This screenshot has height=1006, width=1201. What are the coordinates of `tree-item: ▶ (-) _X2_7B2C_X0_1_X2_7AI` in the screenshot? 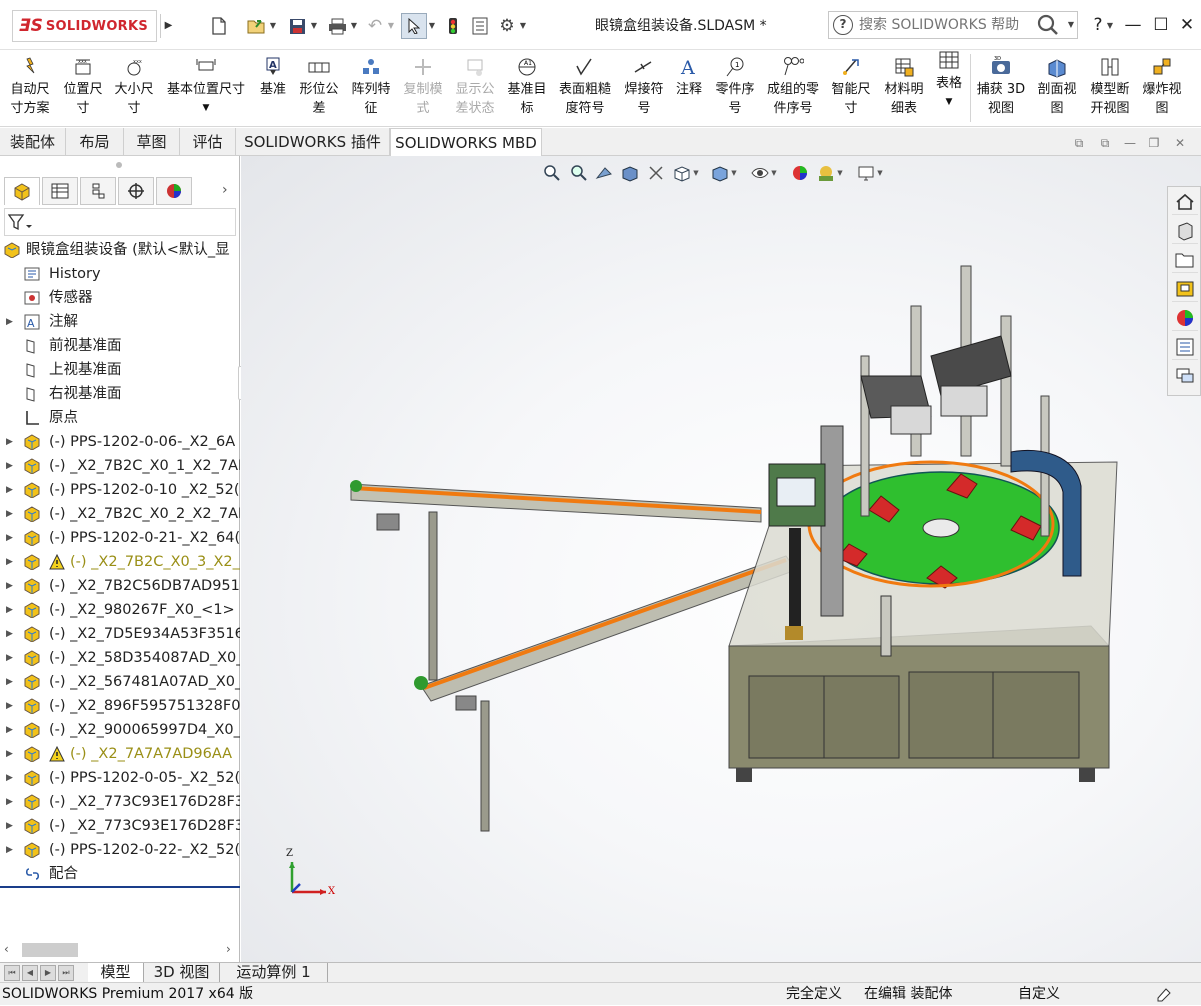 It's located at (120, 466).